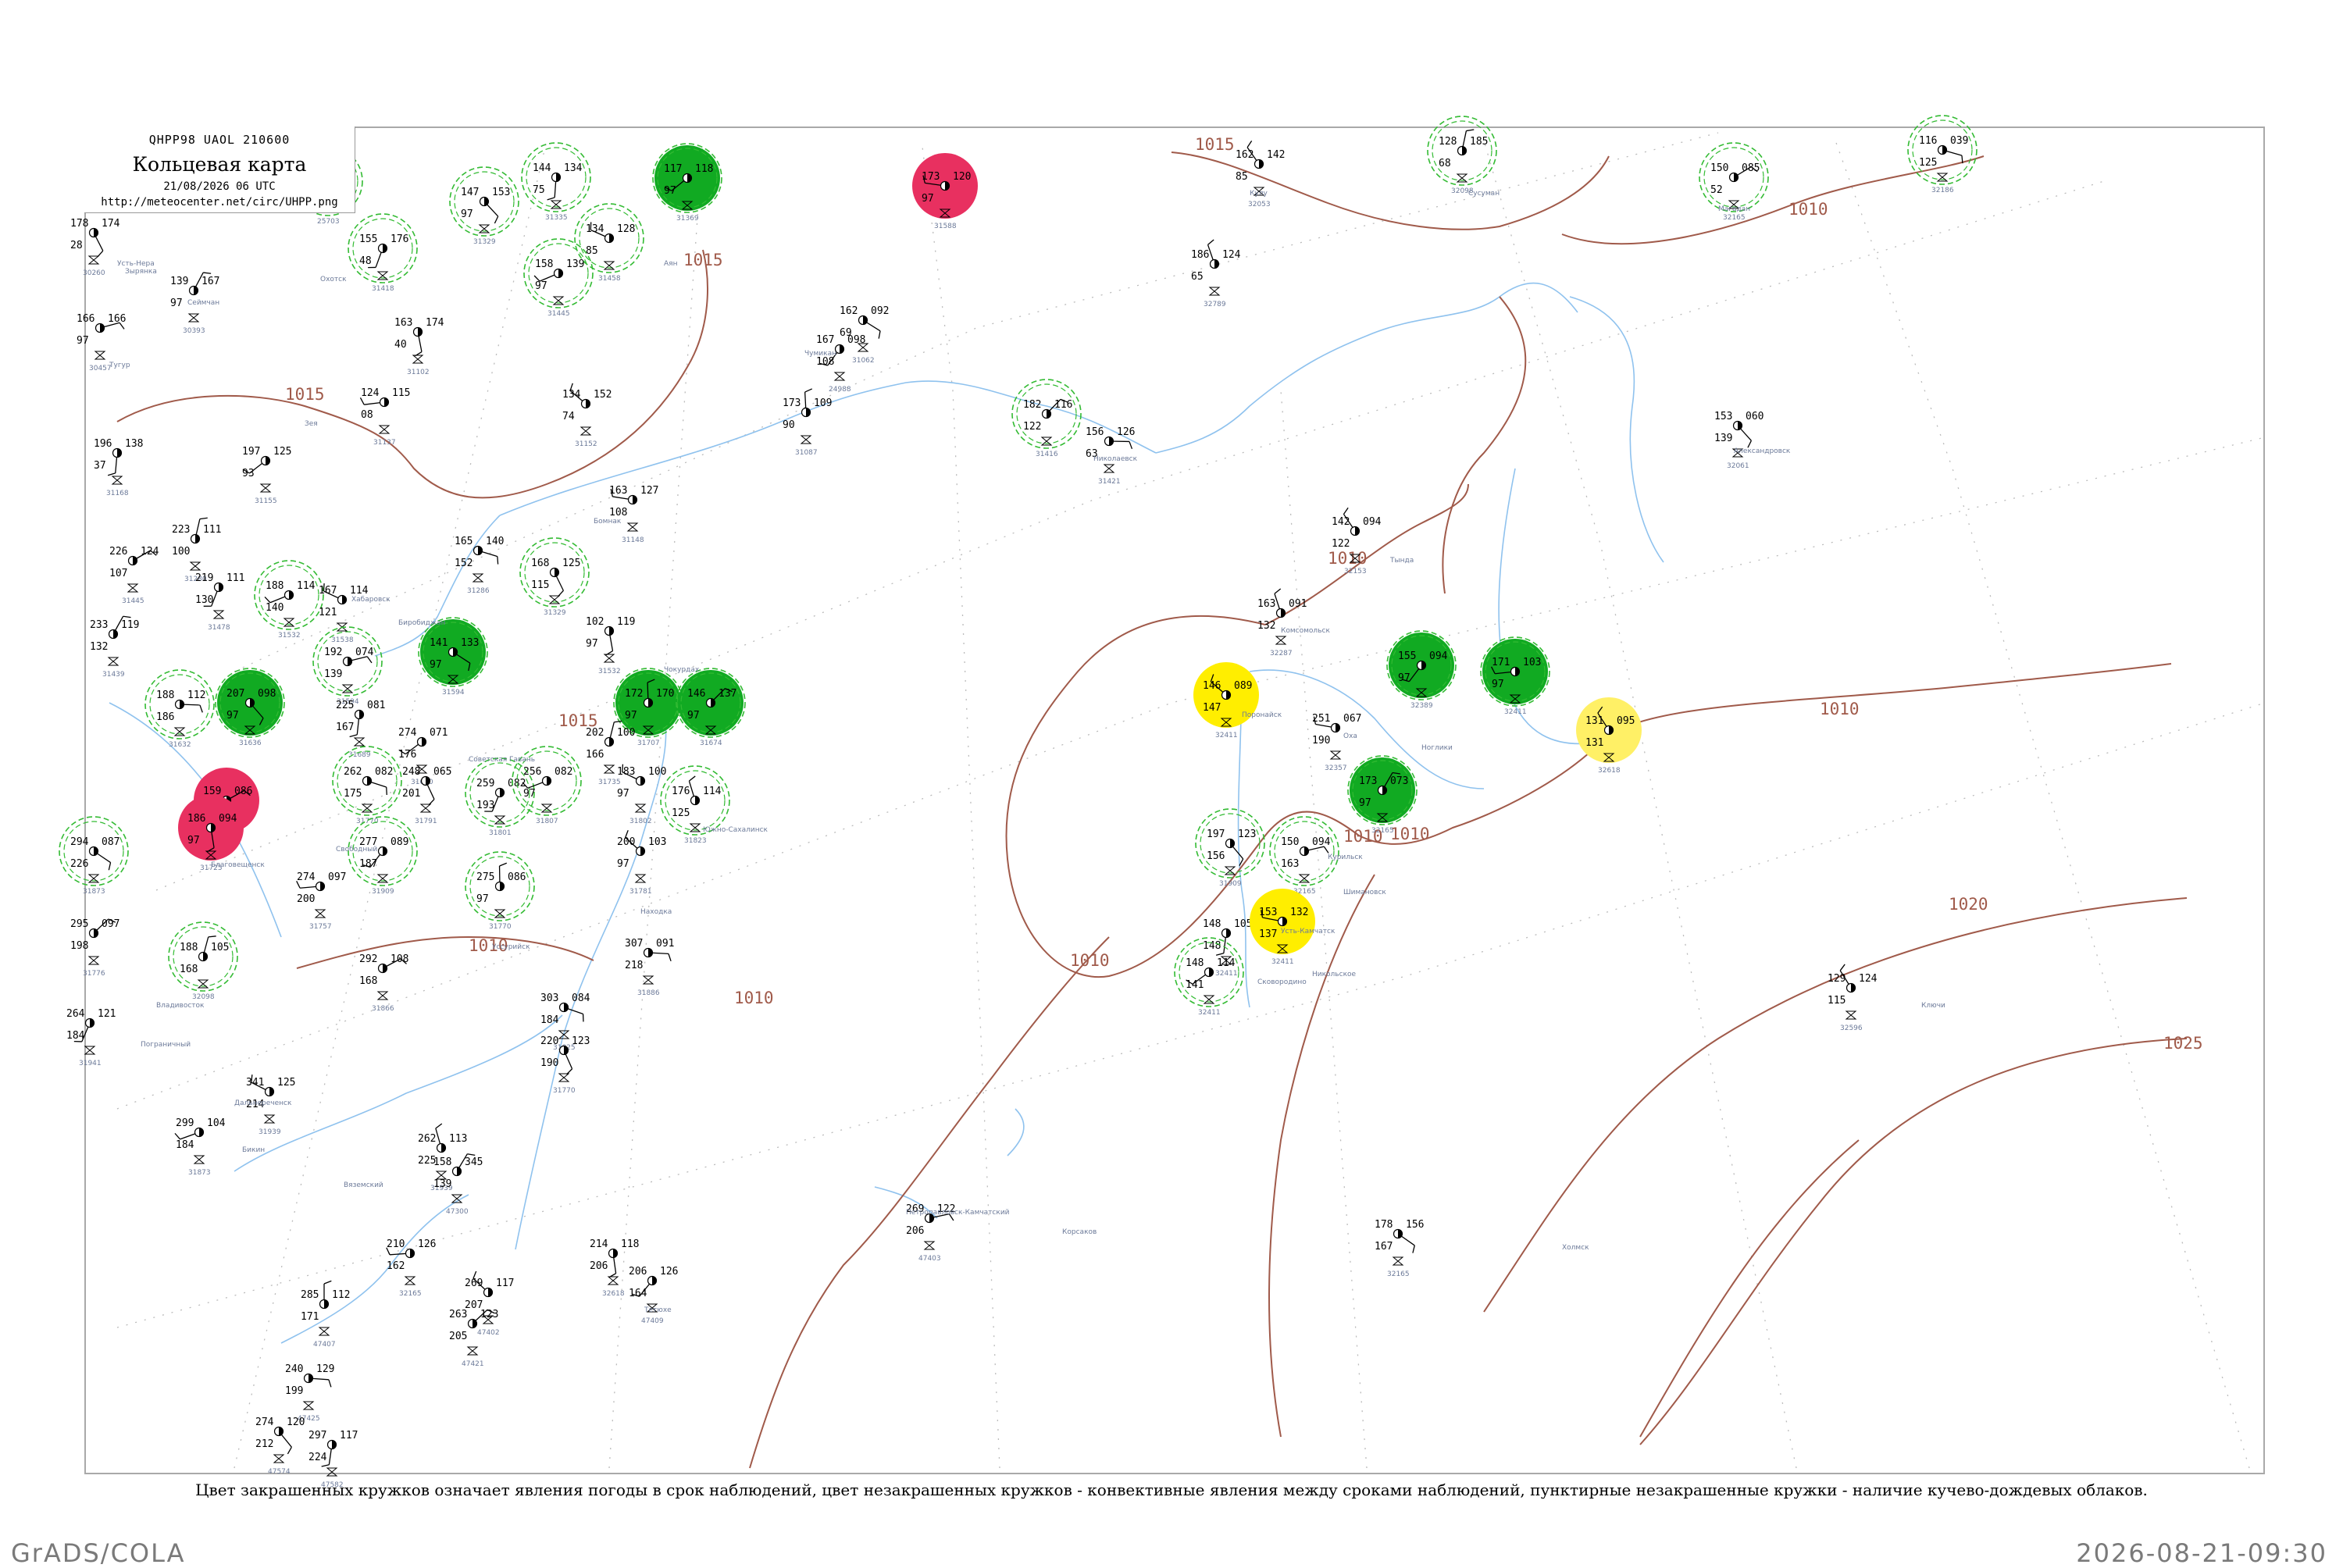  I want to click on station-marker: 1781742830260, so click(95, 247).